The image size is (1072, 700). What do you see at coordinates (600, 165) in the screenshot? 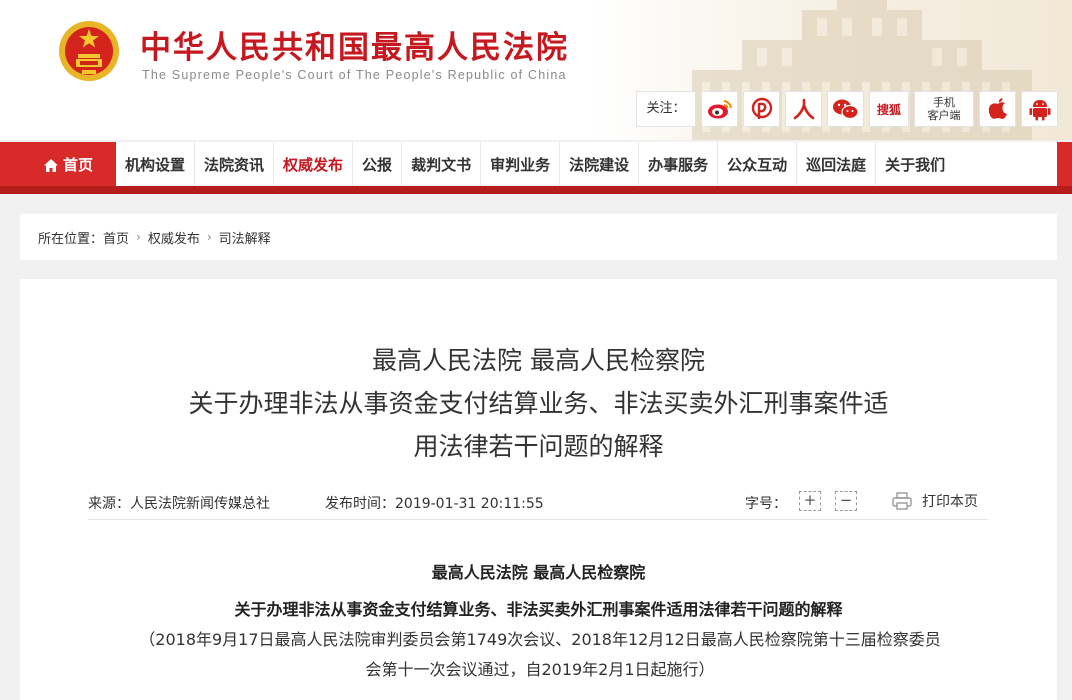
I see `nav-item-court-construction: 法院建设` at bounding box center [600, 165].